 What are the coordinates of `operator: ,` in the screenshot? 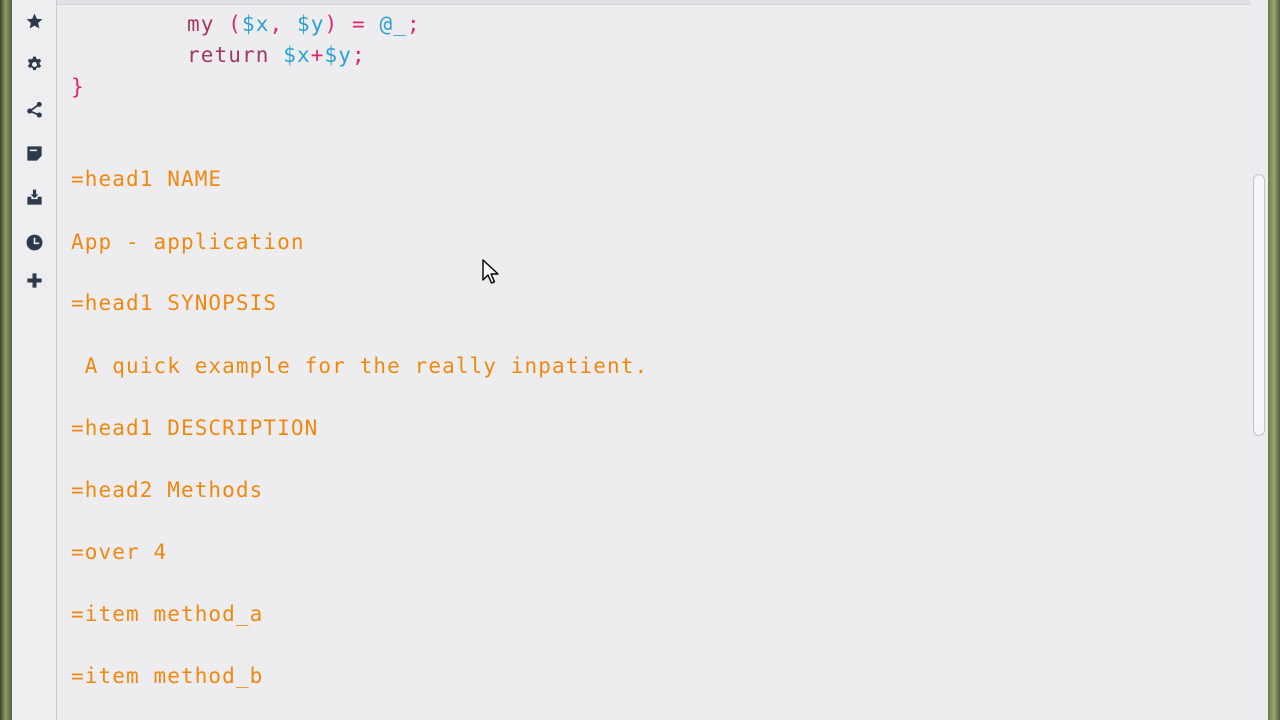 It's located at (276, 24).